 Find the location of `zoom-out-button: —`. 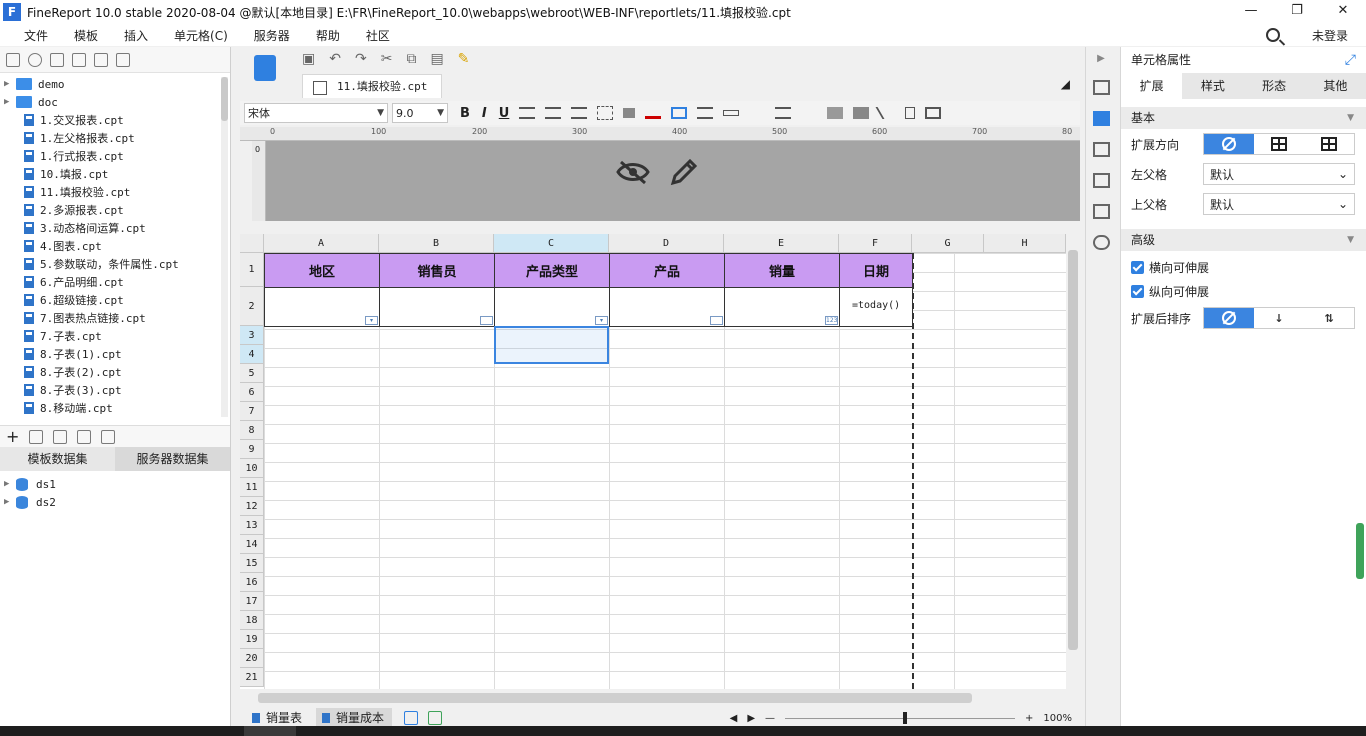

zoom-out-button: — is located at coordinates (770, 718).